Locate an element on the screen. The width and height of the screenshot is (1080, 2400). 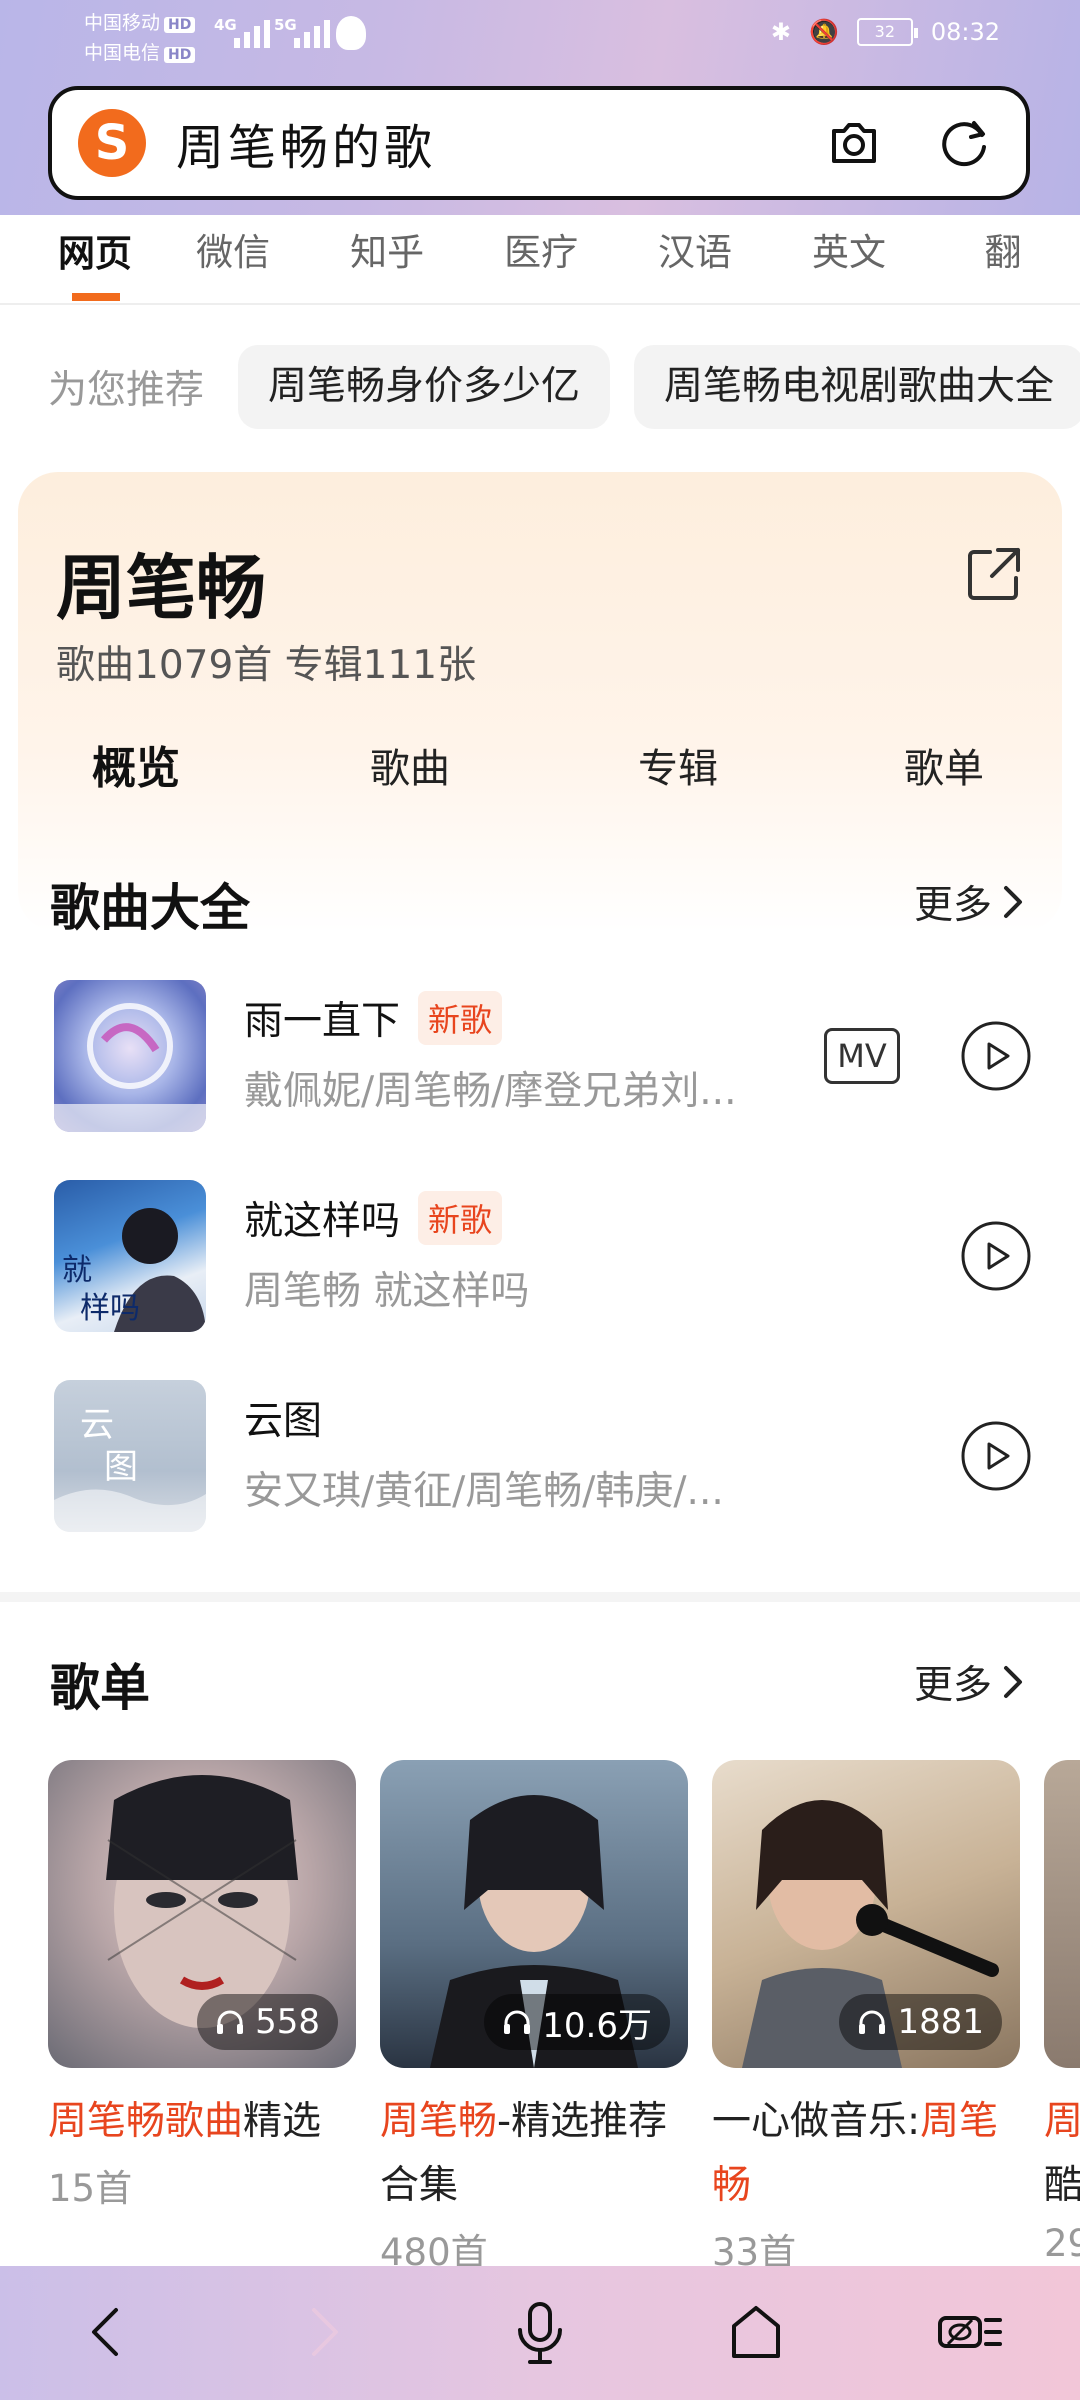
play-count: 558 is located at coordinates (267, 2022).